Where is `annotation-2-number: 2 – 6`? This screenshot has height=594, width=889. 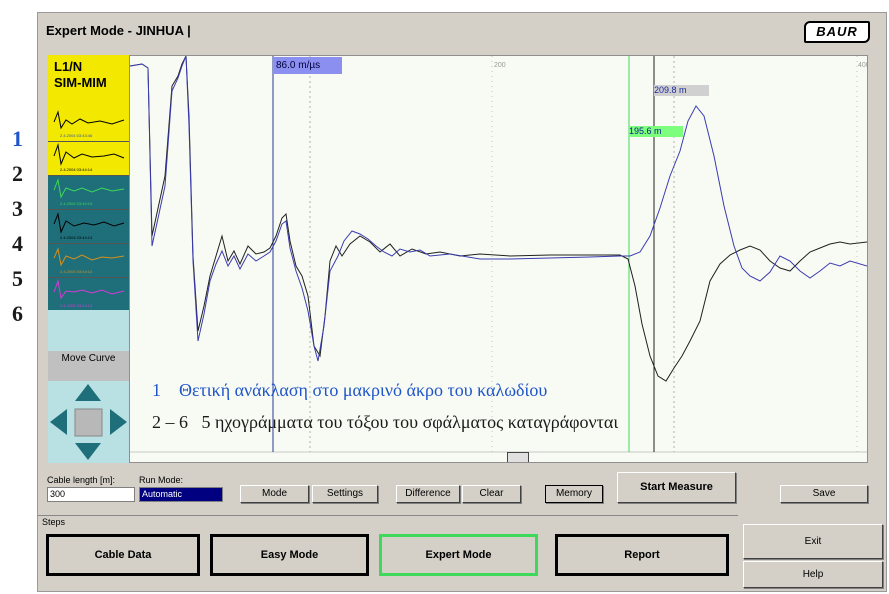 annotation-2-number: 2 – 6 is located at coordinates (170, 422).